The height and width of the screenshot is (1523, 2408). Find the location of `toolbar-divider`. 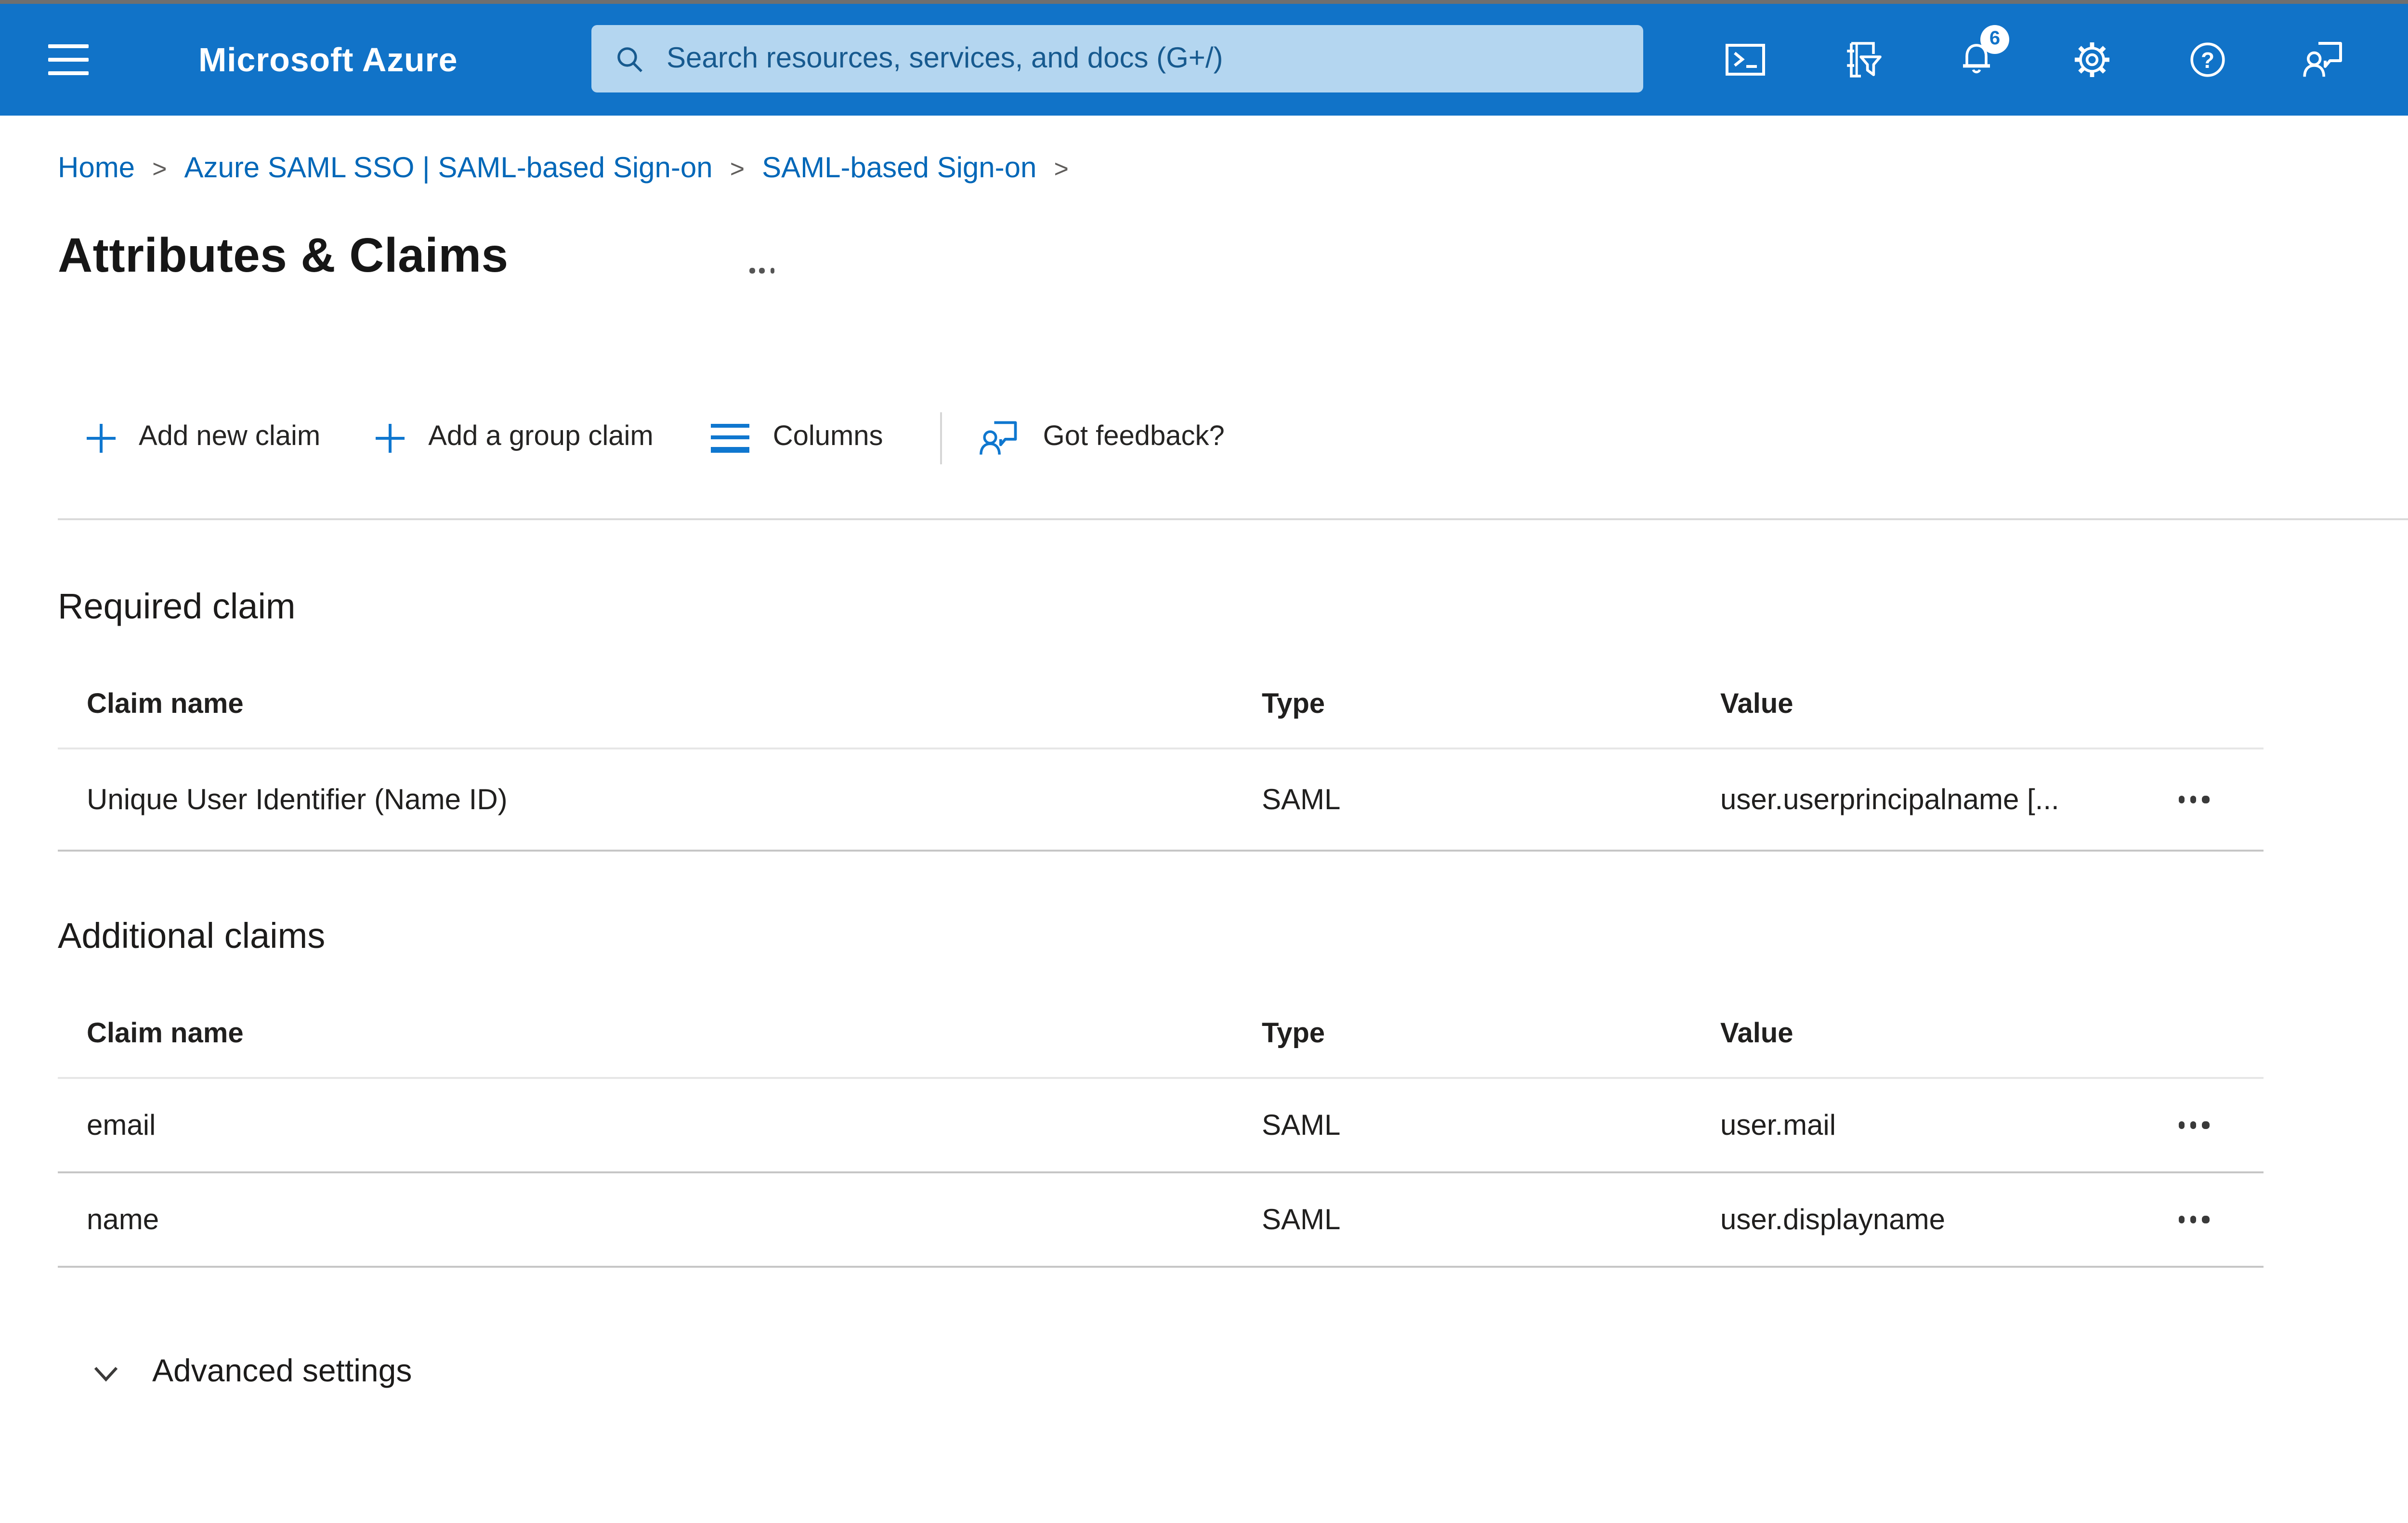

toolbar-divider is located at coordinates (1233, 519).